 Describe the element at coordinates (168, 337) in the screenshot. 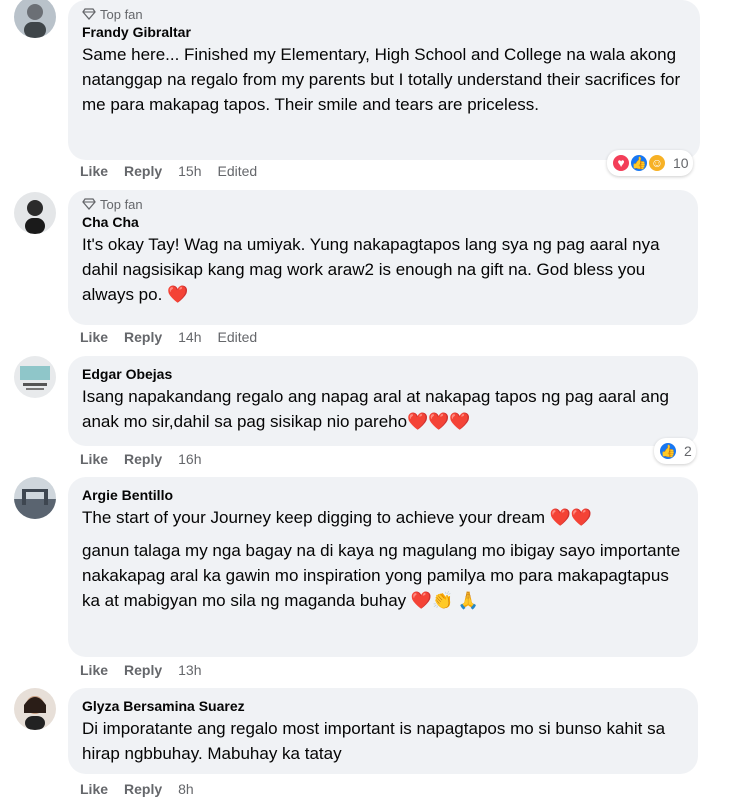

I see `comment-actions: Like Reply 14h Edited` at that location.